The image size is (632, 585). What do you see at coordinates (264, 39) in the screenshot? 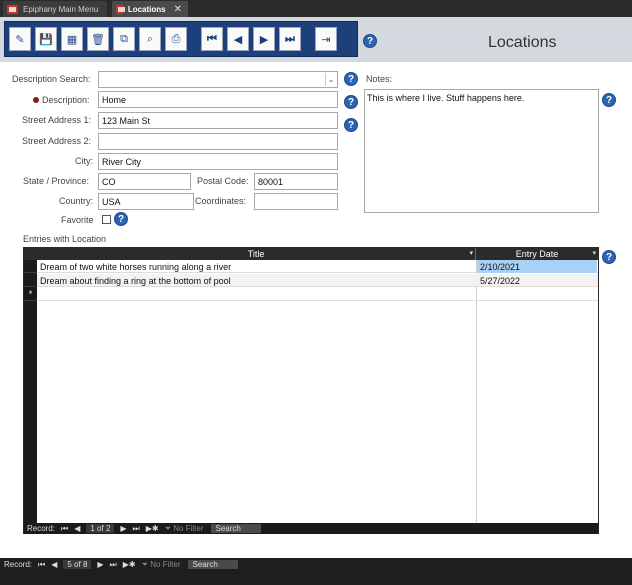
I see `next-record-button: ▶` at bounding box center [264, 39].